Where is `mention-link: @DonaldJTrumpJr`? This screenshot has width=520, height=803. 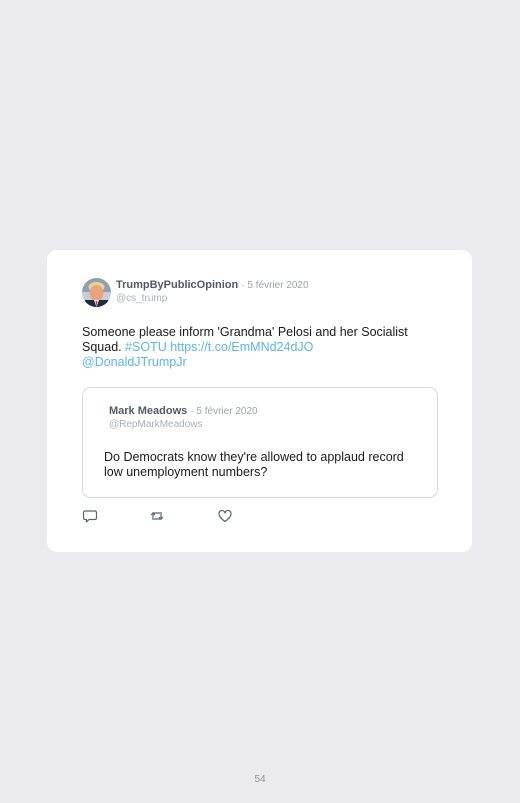
mention-link: @DonaldJTrumpJr is located at coordinates (134, 362).